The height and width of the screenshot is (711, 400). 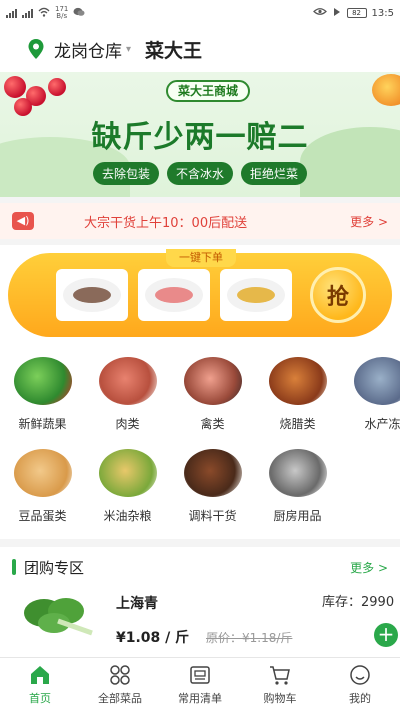 What do you see at coordinates (42, 381) in the screenshot?
I see `vegetables-image` at bounding box center [42, 381].